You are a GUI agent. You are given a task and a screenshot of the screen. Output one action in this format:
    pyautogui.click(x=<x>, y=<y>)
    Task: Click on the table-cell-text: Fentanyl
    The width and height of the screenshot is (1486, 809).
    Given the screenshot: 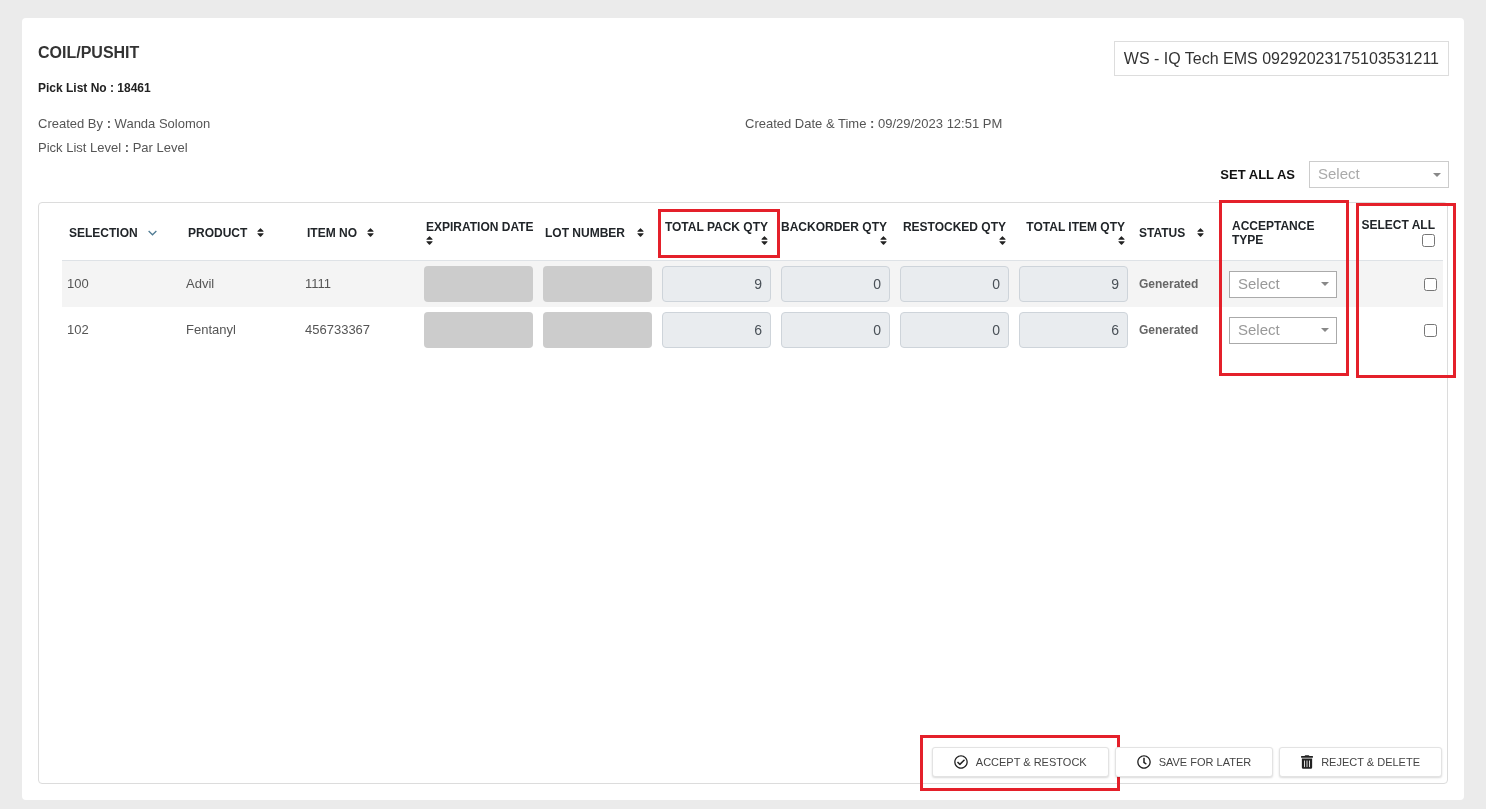 What is the action you would take?
    pyautogui.click(x=211, y=330)
    